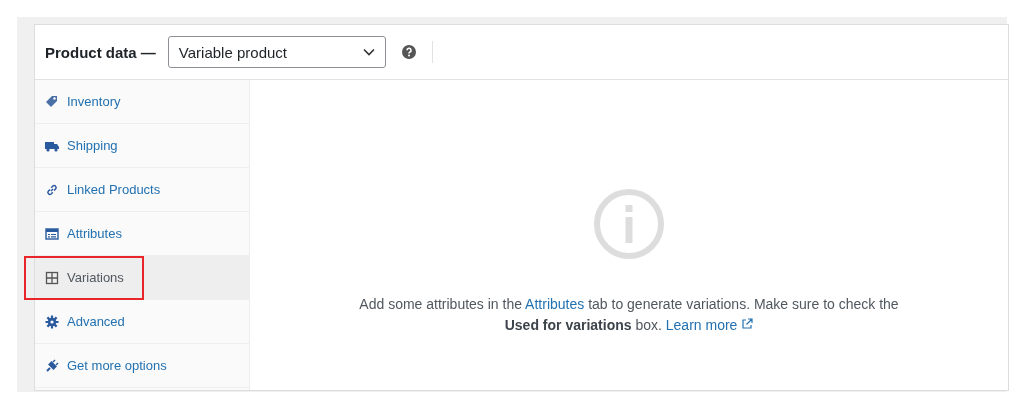  What do you see at coordinates (52, 233) in the screenshot?
I see `list-icon` at bounding box center [52, 233].